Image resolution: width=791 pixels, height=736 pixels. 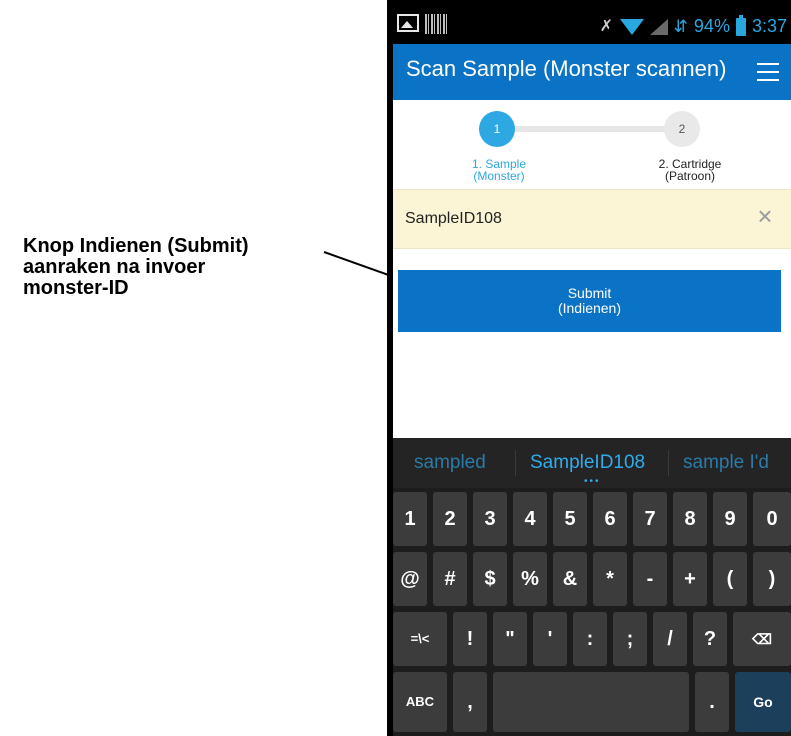 I want to click on submit-label-translation: (Indienen), so click(x=589, y=308).